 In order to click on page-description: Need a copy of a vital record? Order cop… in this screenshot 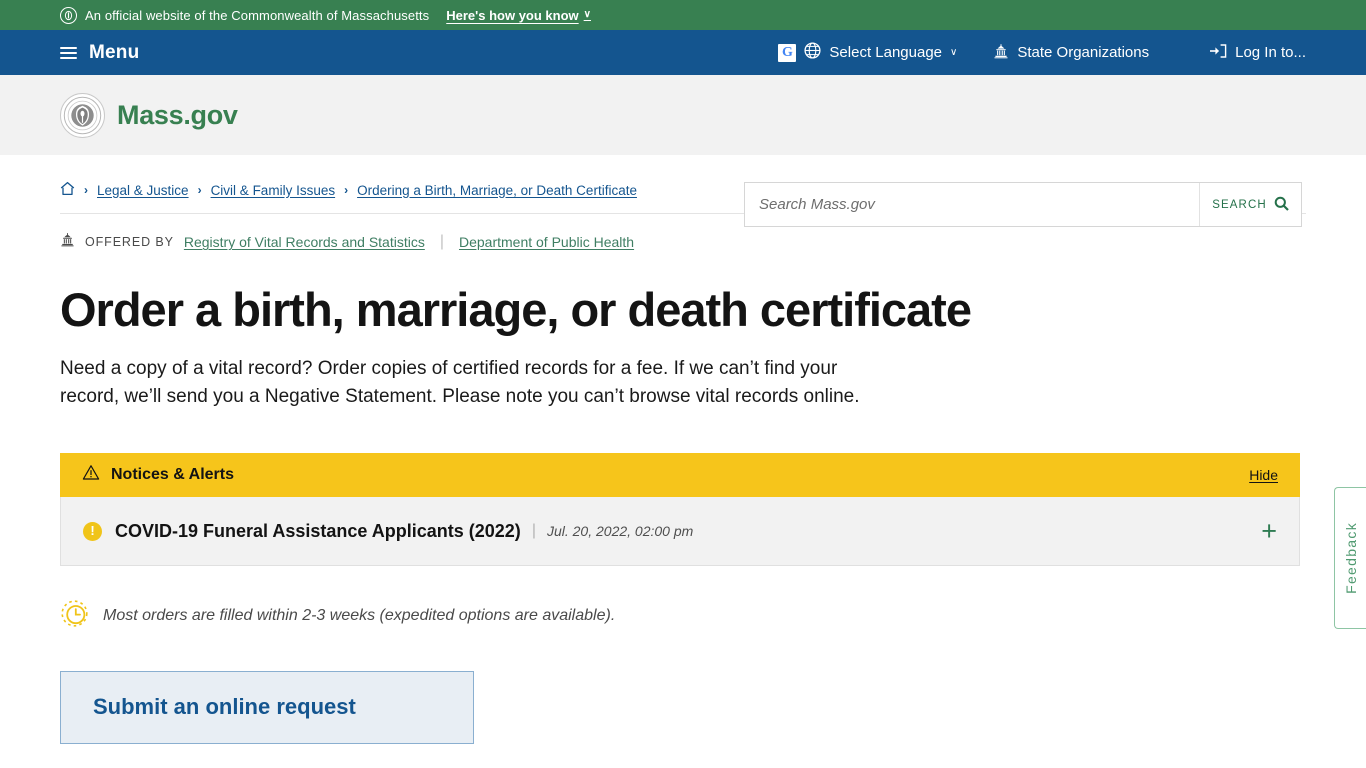, I will do `click(460, 383)`.